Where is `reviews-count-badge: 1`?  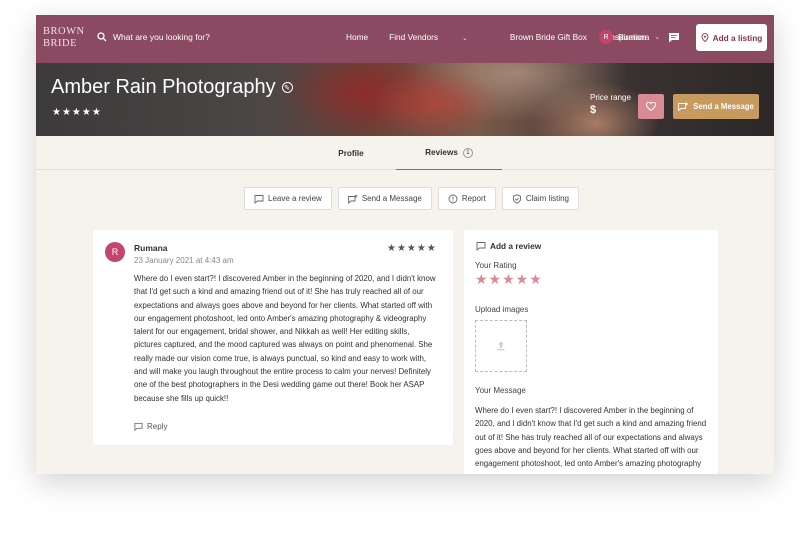 reviews-count-badge: 1 is located at coordinates (467, 152).